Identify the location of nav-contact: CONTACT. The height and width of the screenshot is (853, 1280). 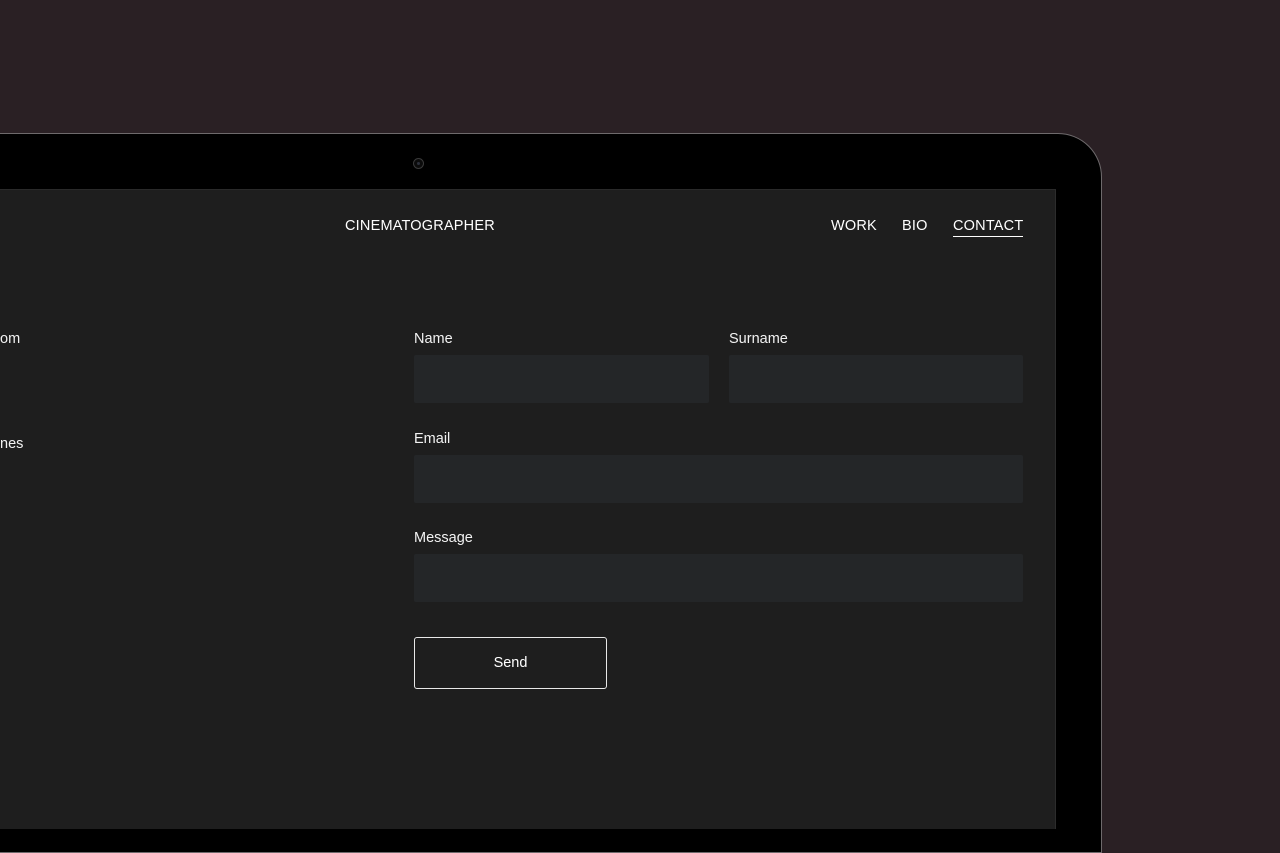
(988, 227).